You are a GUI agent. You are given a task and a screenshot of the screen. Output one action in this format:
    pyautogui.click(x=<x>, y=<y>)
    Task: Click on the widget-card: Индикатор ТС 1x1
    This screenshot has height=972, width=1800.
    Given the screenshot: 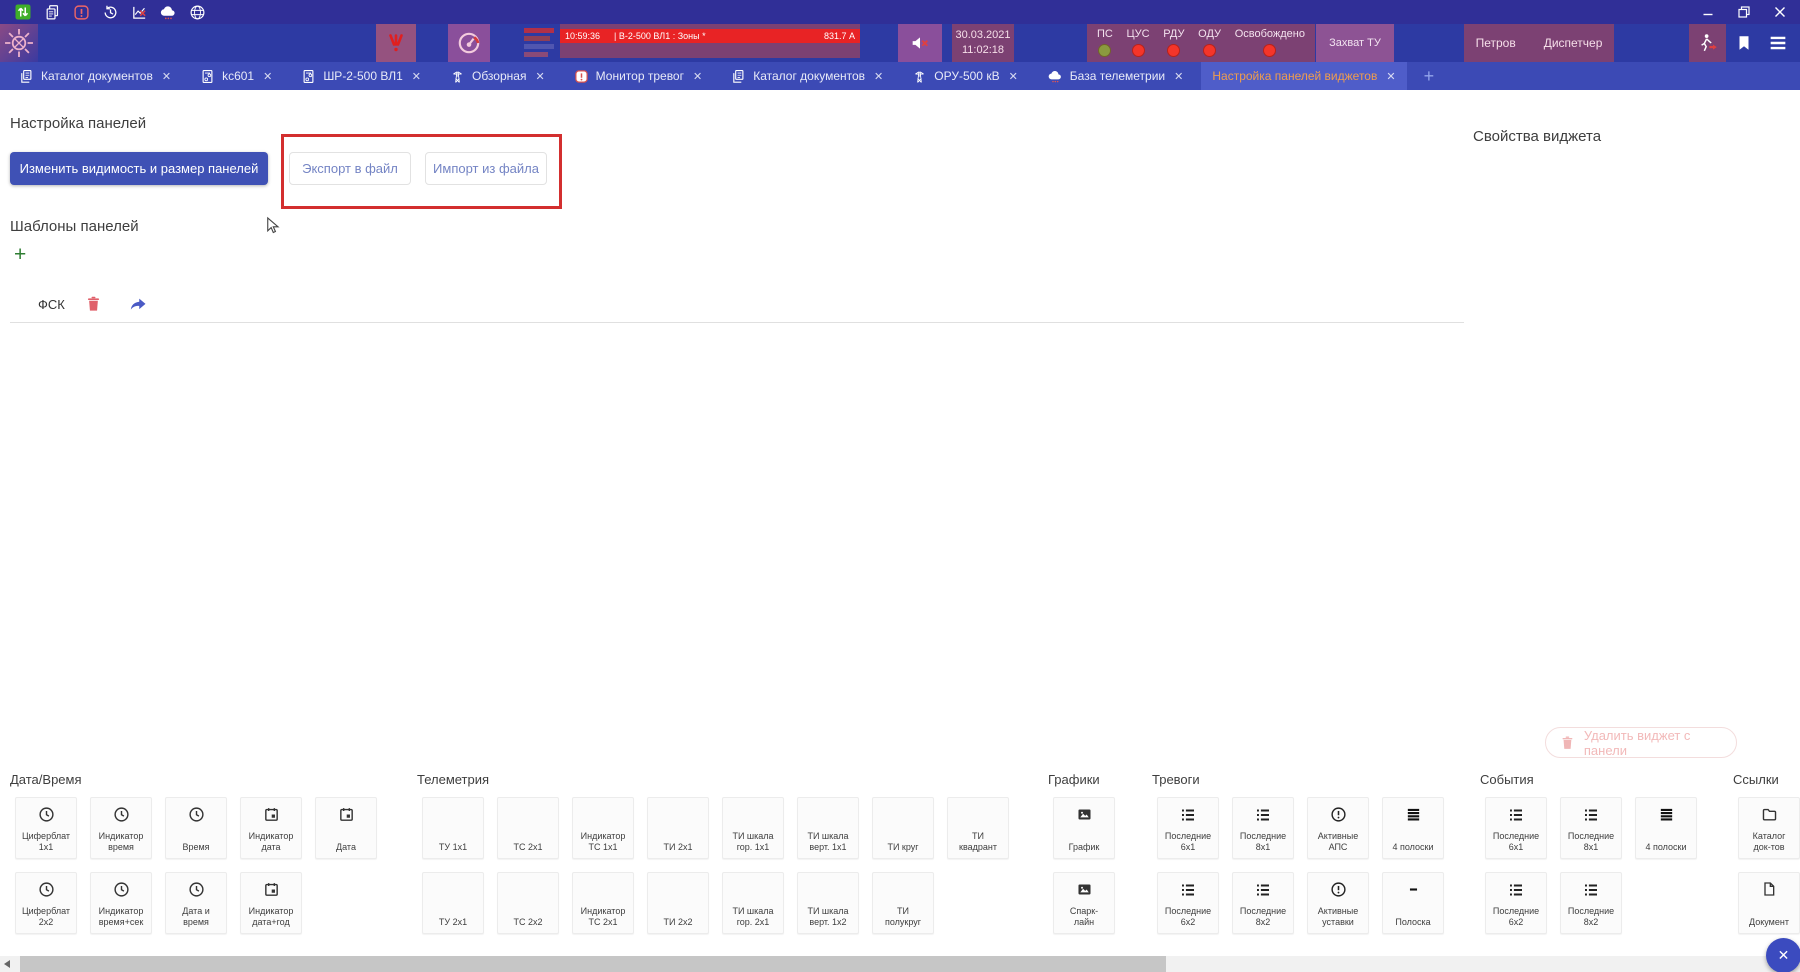 What is the action you would take?
    pyautogui.click(x=603, y=828)
    